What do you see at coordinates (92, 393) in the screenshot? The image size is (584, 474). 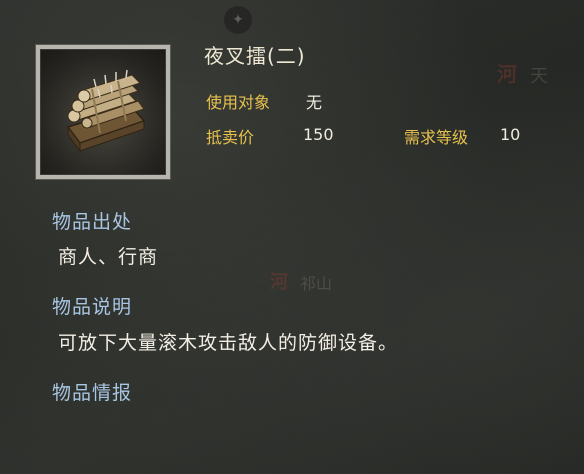 I see `intel-section-title: 物品情报` at bounding box center [92, 393].